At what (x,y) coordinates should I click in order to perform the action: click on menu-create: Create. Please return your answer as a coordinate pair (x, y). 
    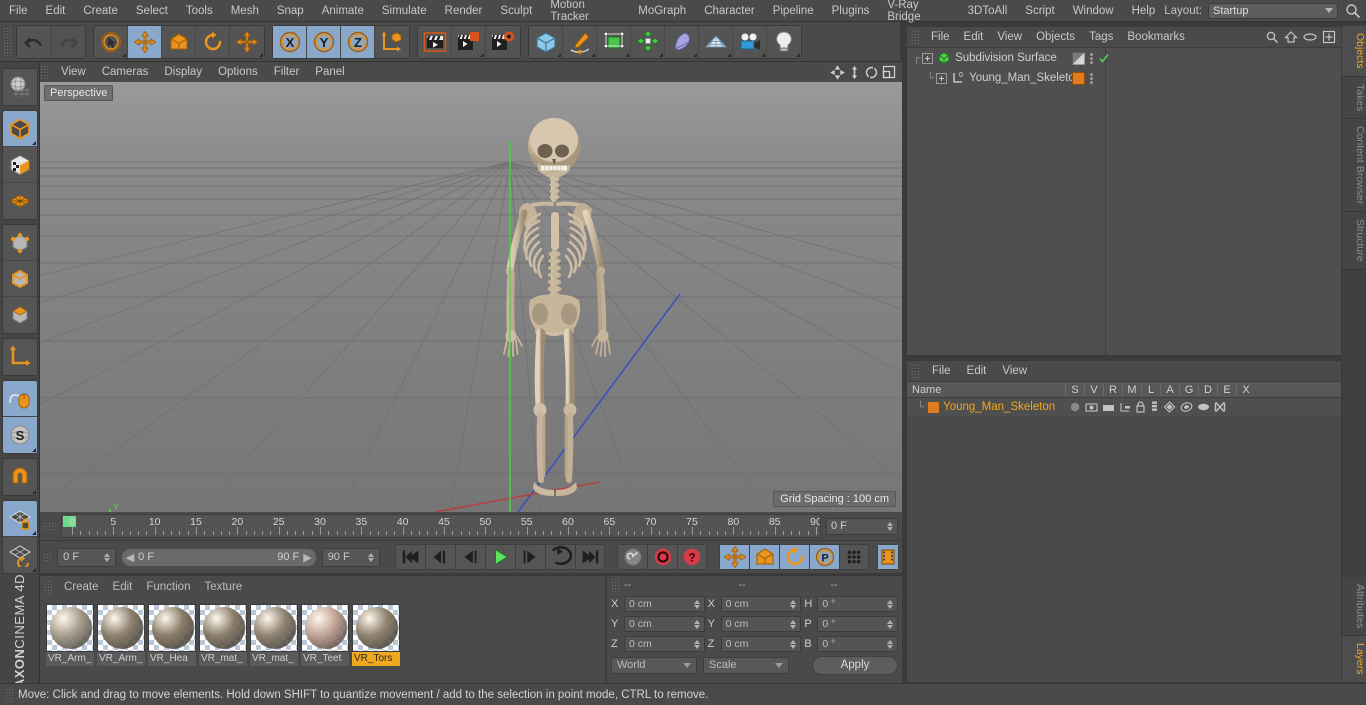
    Looking at the image, I should click on (100, 11).